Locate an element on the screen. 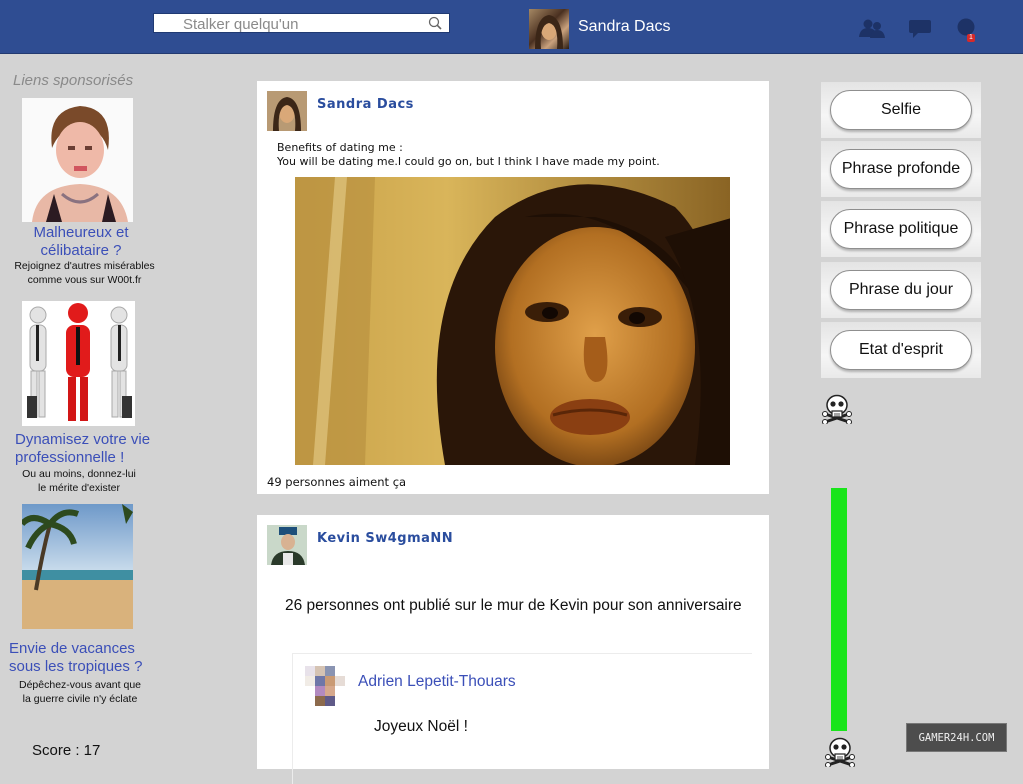 The width and height of the screenshot is (1023, 784). ad-link-vacation: Envie de vacances sous les tropiques ? is located at coordinates (89, 658).